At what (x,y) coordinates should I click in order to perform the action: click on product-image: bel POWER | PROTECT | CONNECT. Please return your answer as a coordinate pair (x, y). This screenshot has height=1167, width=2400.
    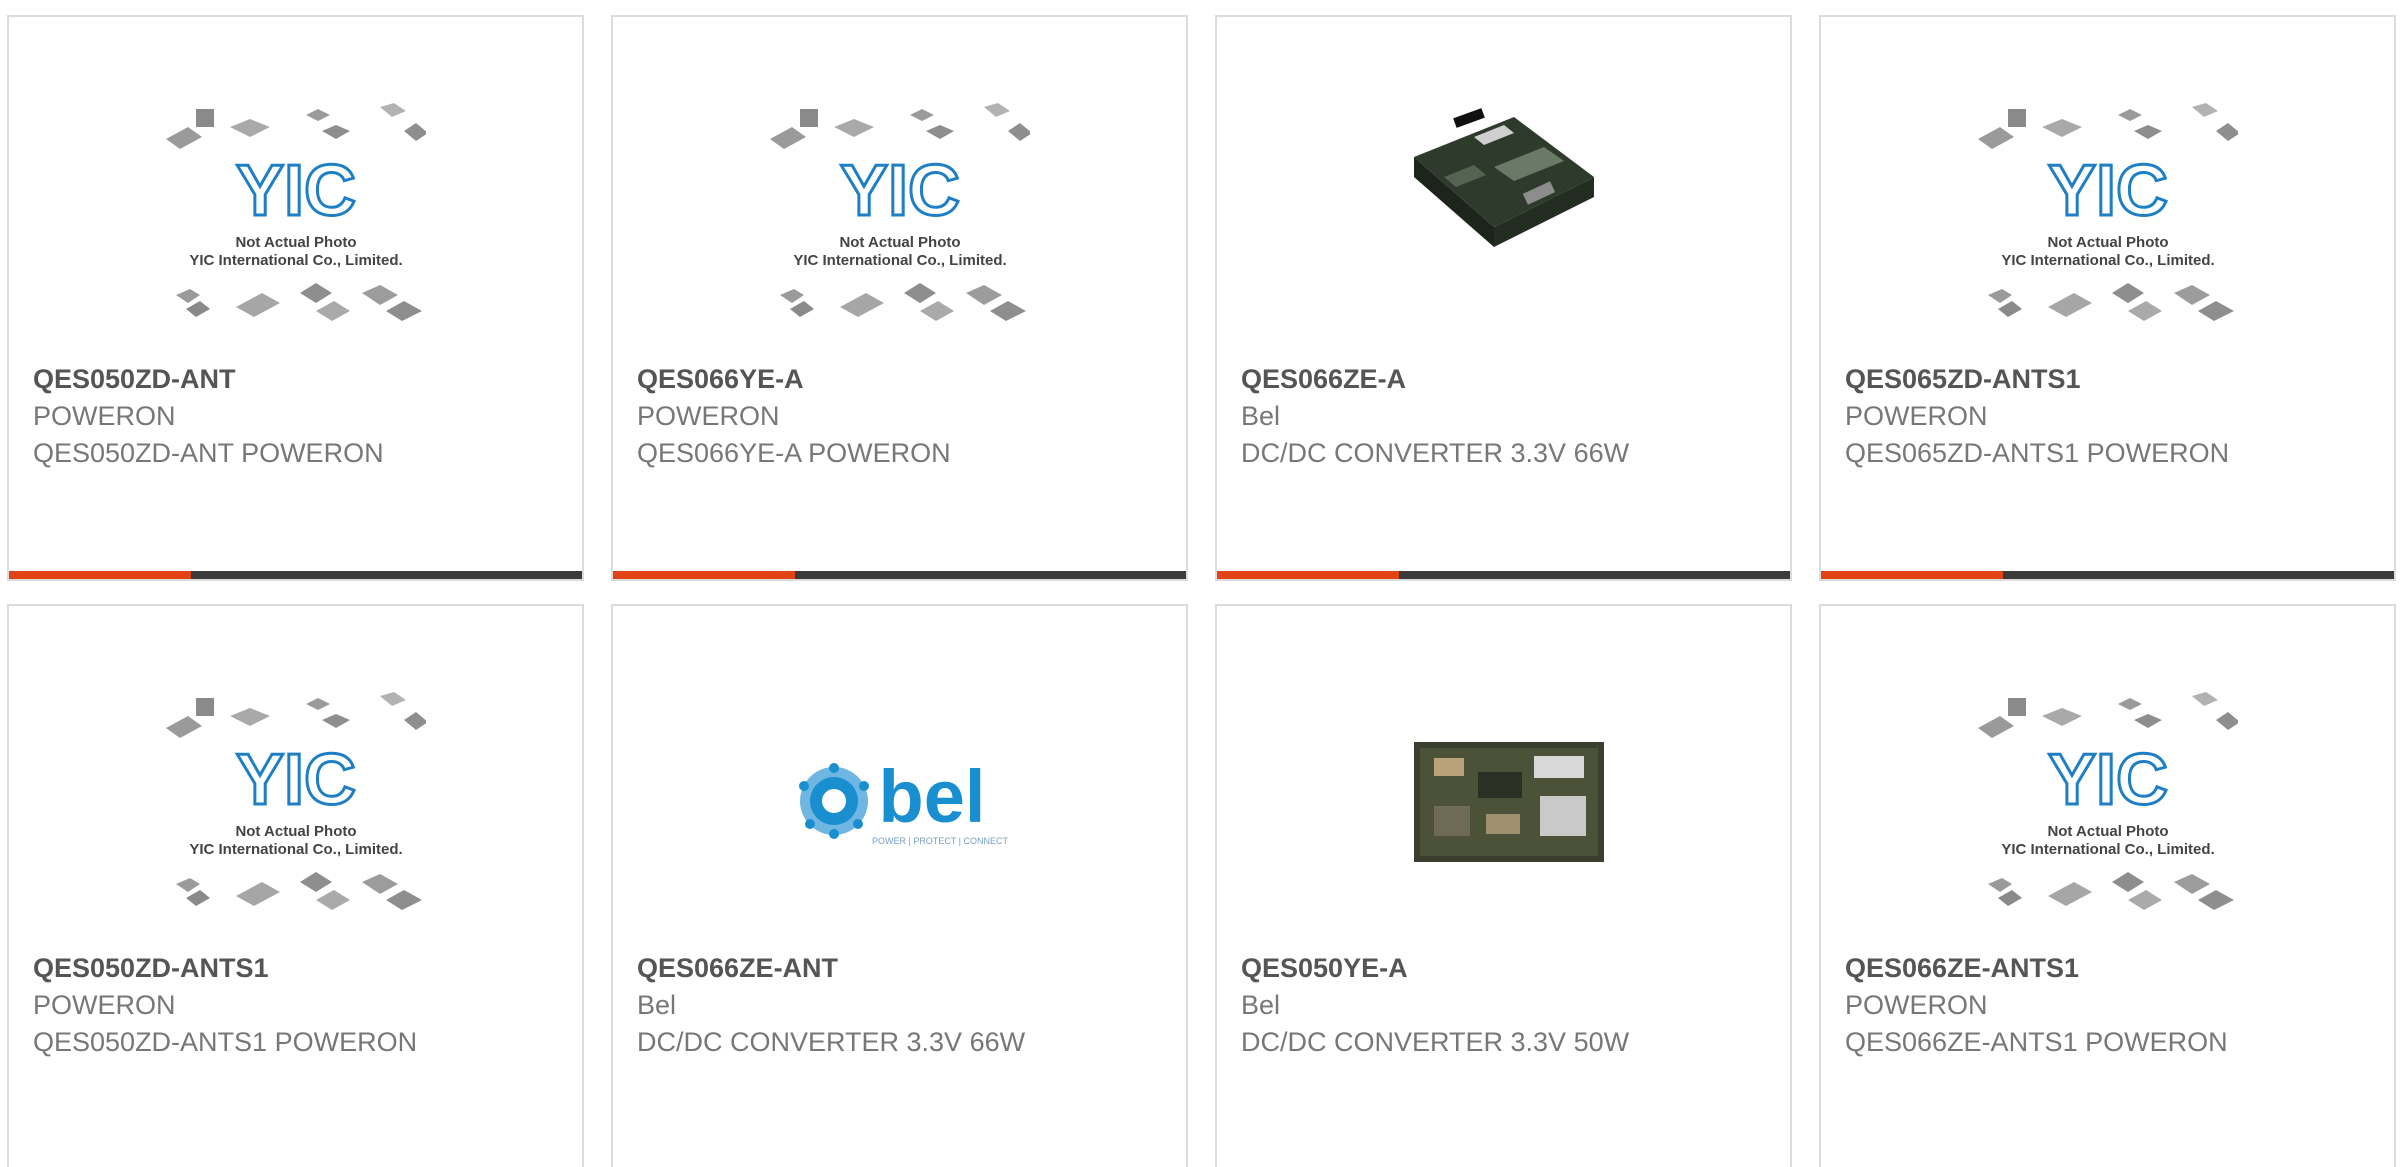
    Looking at the image, I should click on (899, 796).